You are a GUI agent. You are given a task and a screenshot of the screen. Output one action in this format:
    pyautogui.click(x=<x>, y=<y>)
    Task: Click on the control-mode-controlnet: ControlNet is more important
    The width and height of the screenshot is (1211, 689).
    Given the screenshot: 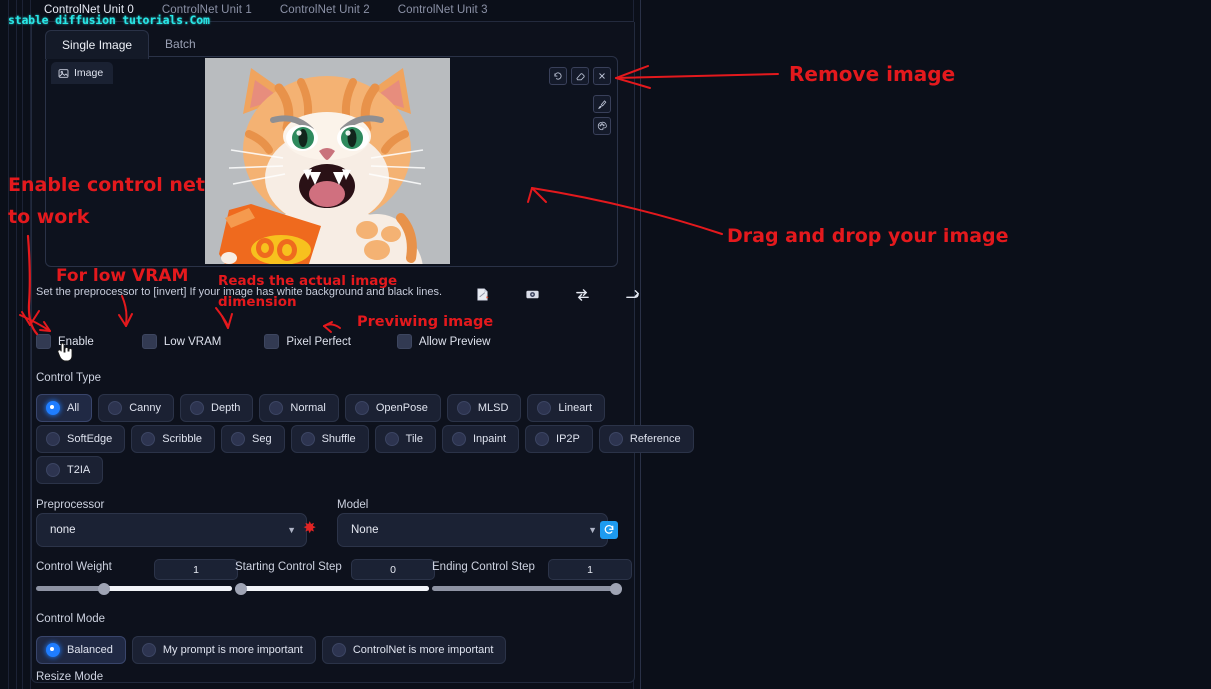 What is the action you would take?
    pyautogui.click(x=414, y=650)
    